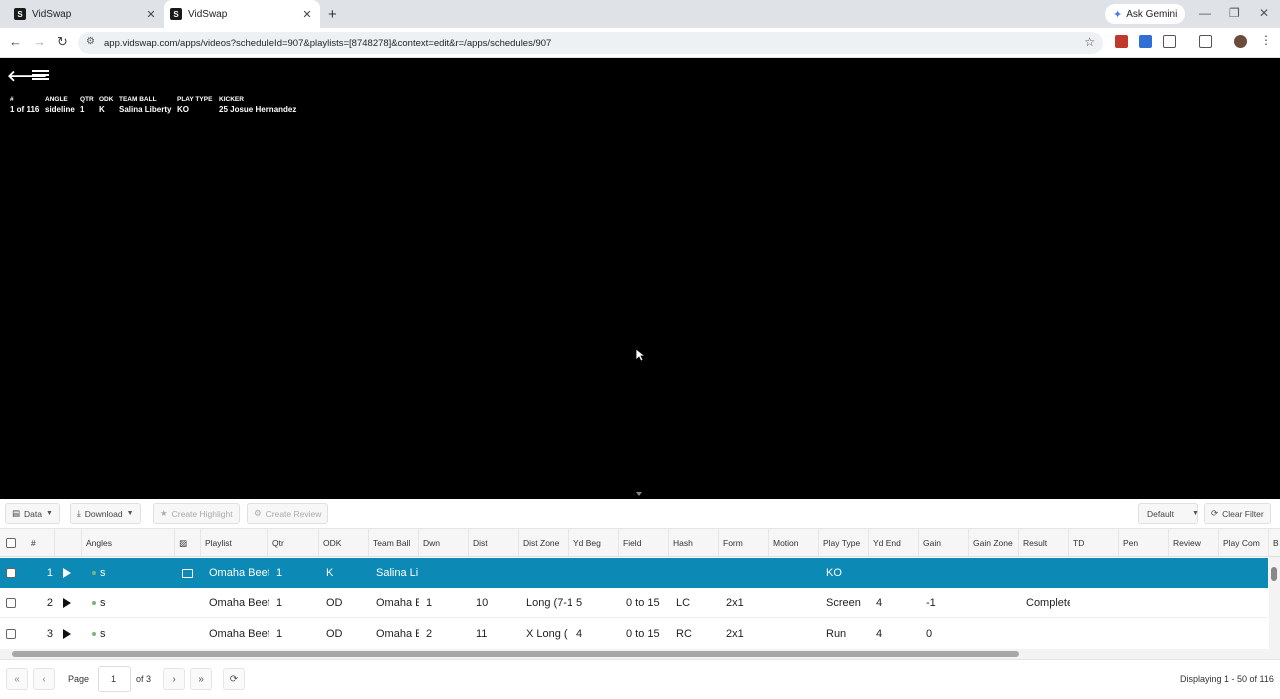 This screenshot has width=1280, height=699. Describe the element at coordinates (1274, 603) in the screenshot. I see `vertical-scrollbar` at that location.